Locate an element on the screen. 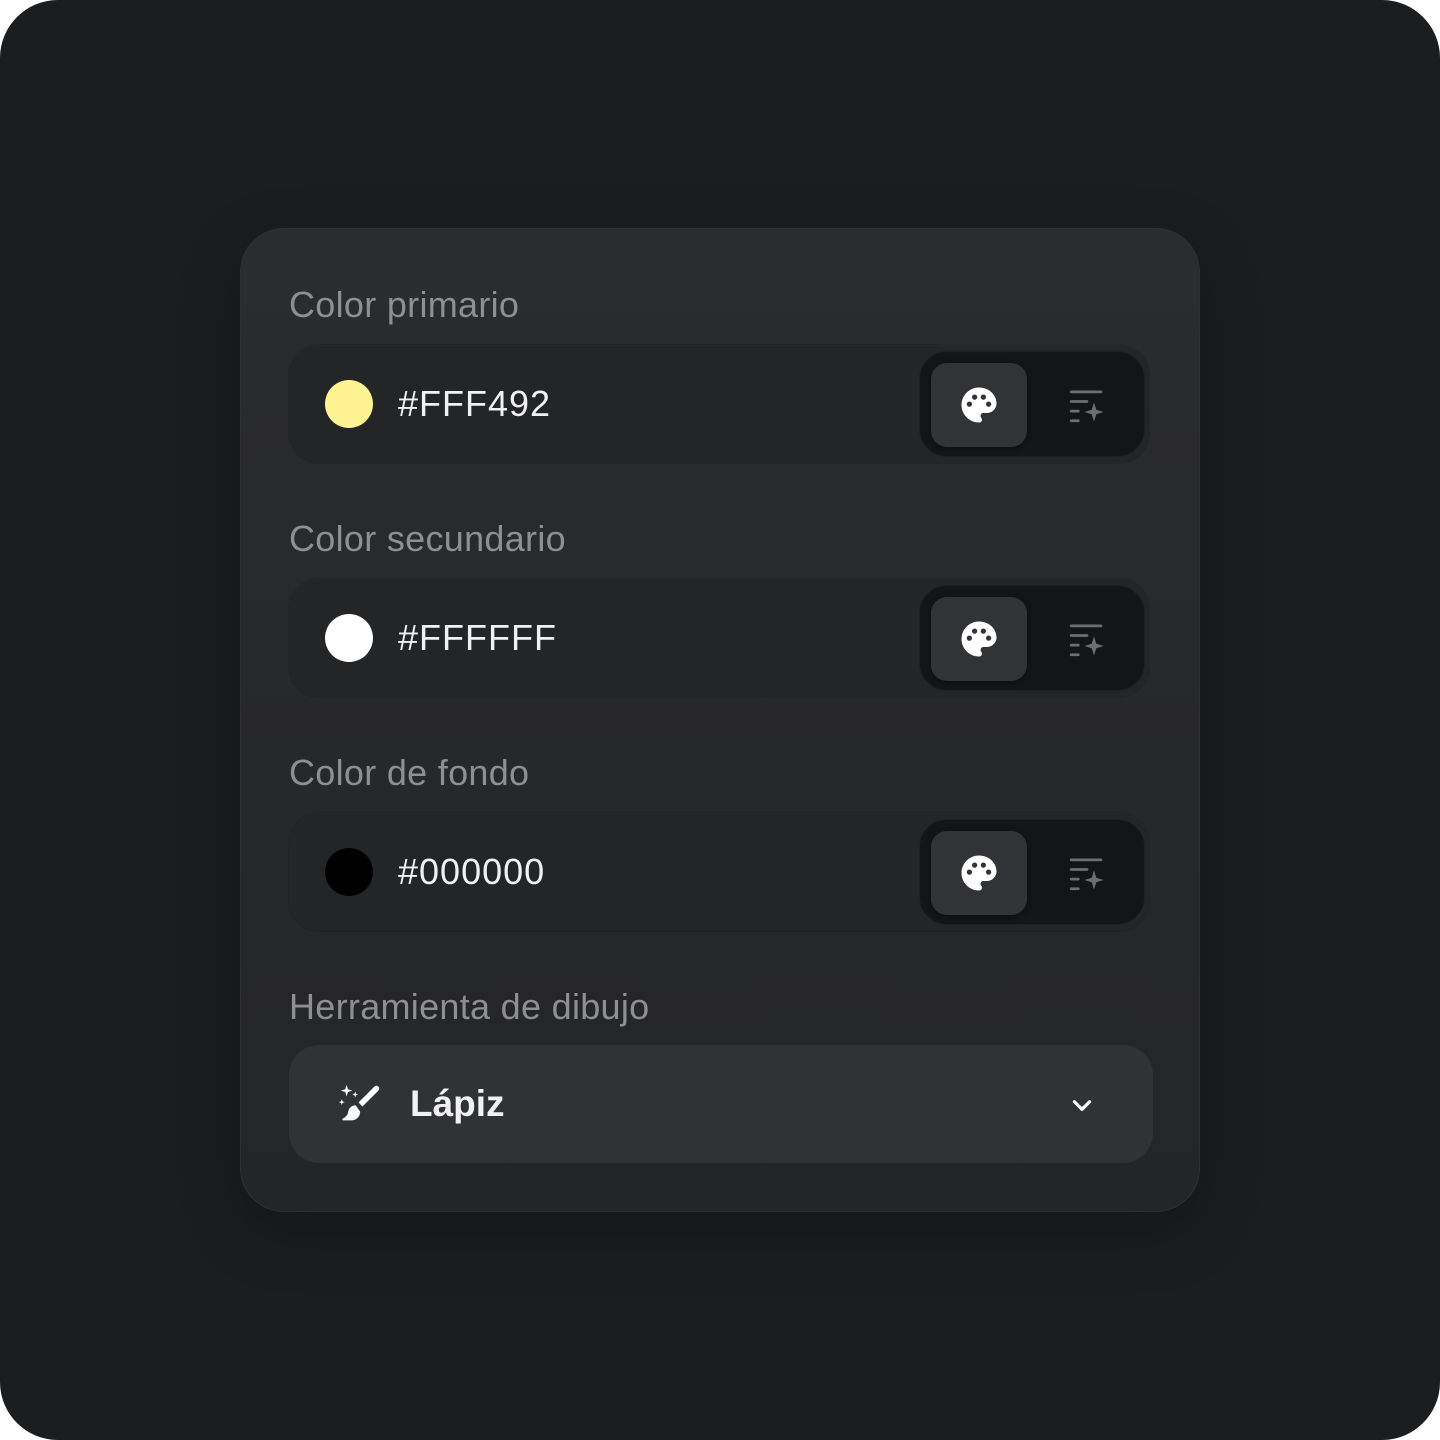 The height and width of the screenshot is (1440, 1440). drawing-tool-label: Herramienta de dibujo is located at coordinates (469, 1006).